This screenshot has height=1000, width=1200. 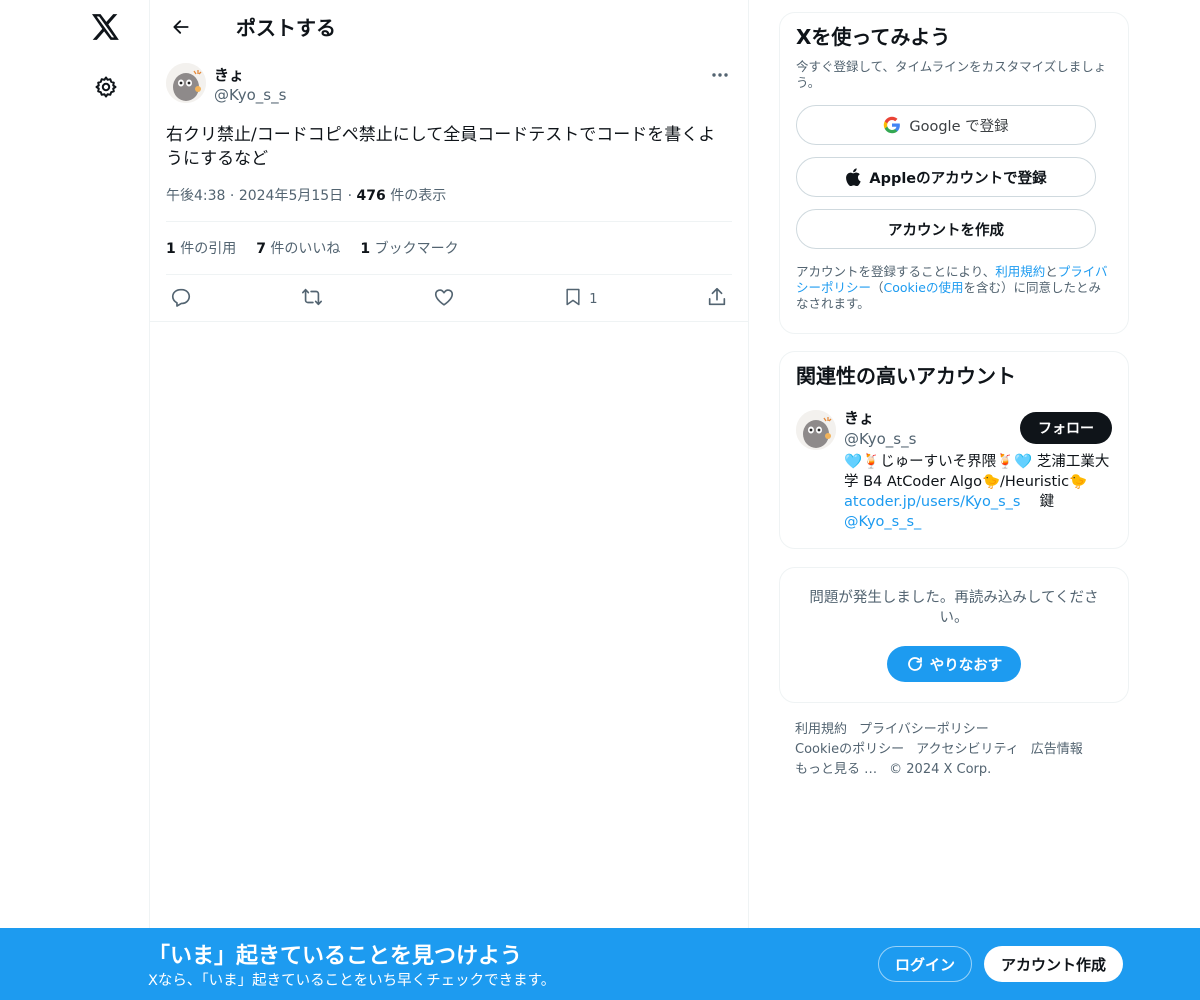 What do you see at coordinates (75, 500) in the screenshot?
I see `left-nav` at bounding box center [75, 500].